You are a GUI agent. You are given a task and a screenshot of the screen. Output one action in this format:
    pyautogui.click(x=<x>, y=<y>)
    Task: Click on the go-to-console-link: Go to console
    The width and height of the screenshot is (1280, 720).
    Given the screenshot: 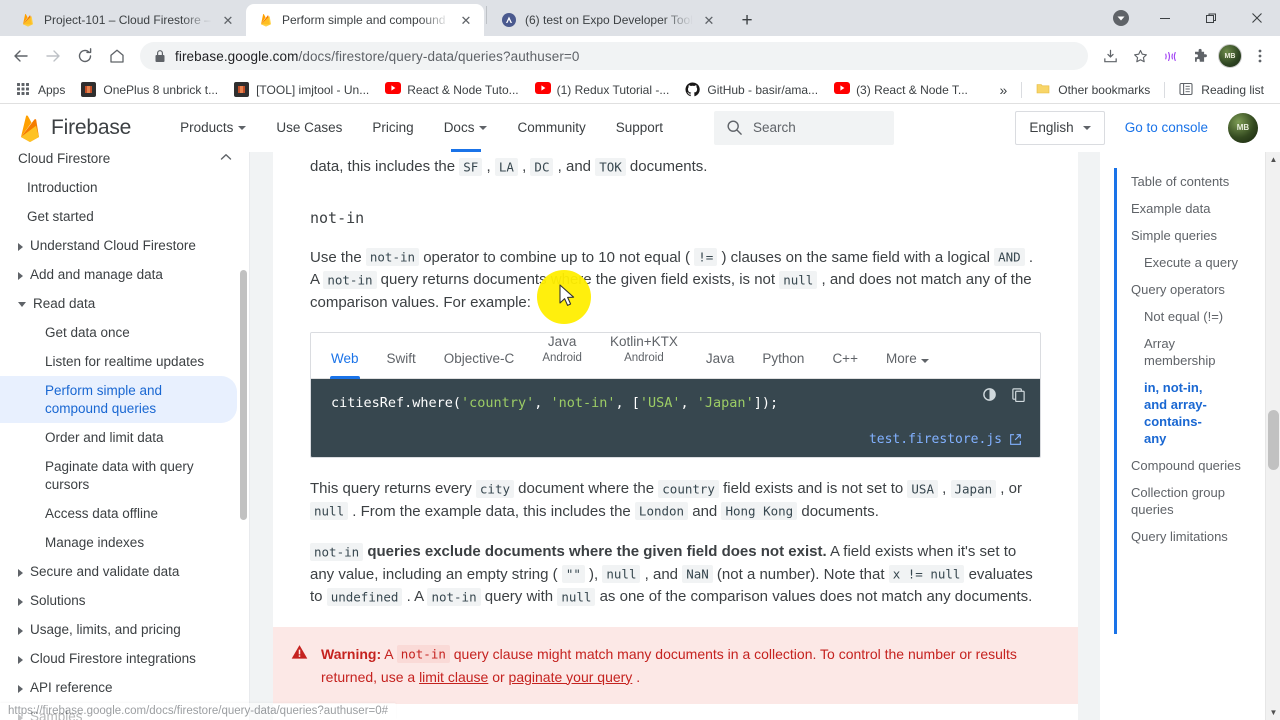 What is the action you would take?
    pyautogui.click(x=1166, y=127)
    